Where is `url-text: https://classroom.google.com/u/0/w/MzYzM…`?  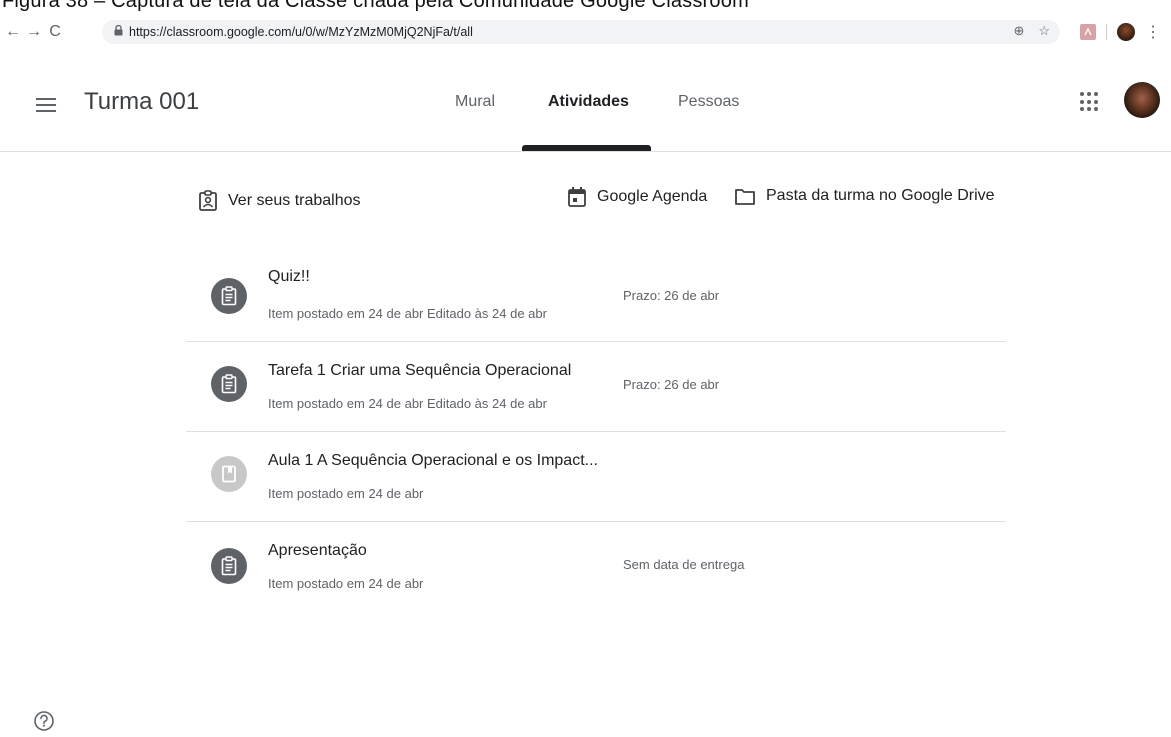 url-text: https://classroom.google.com/u/0/w/MzYzM… is located at coordinates (301, 32).